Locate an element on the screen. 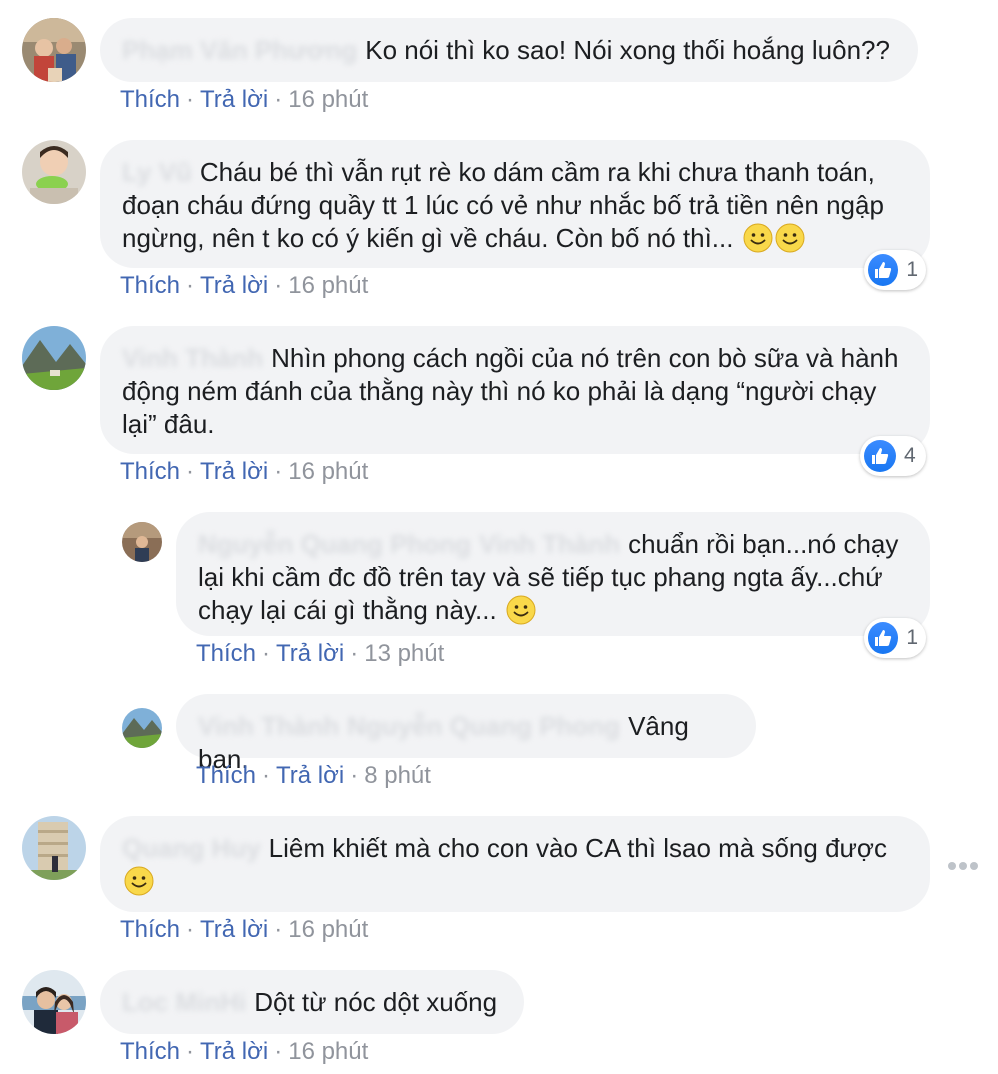 This screenshot has height=1074, width=998. reply-time: 8 phút is located at coordinates (397, 775).